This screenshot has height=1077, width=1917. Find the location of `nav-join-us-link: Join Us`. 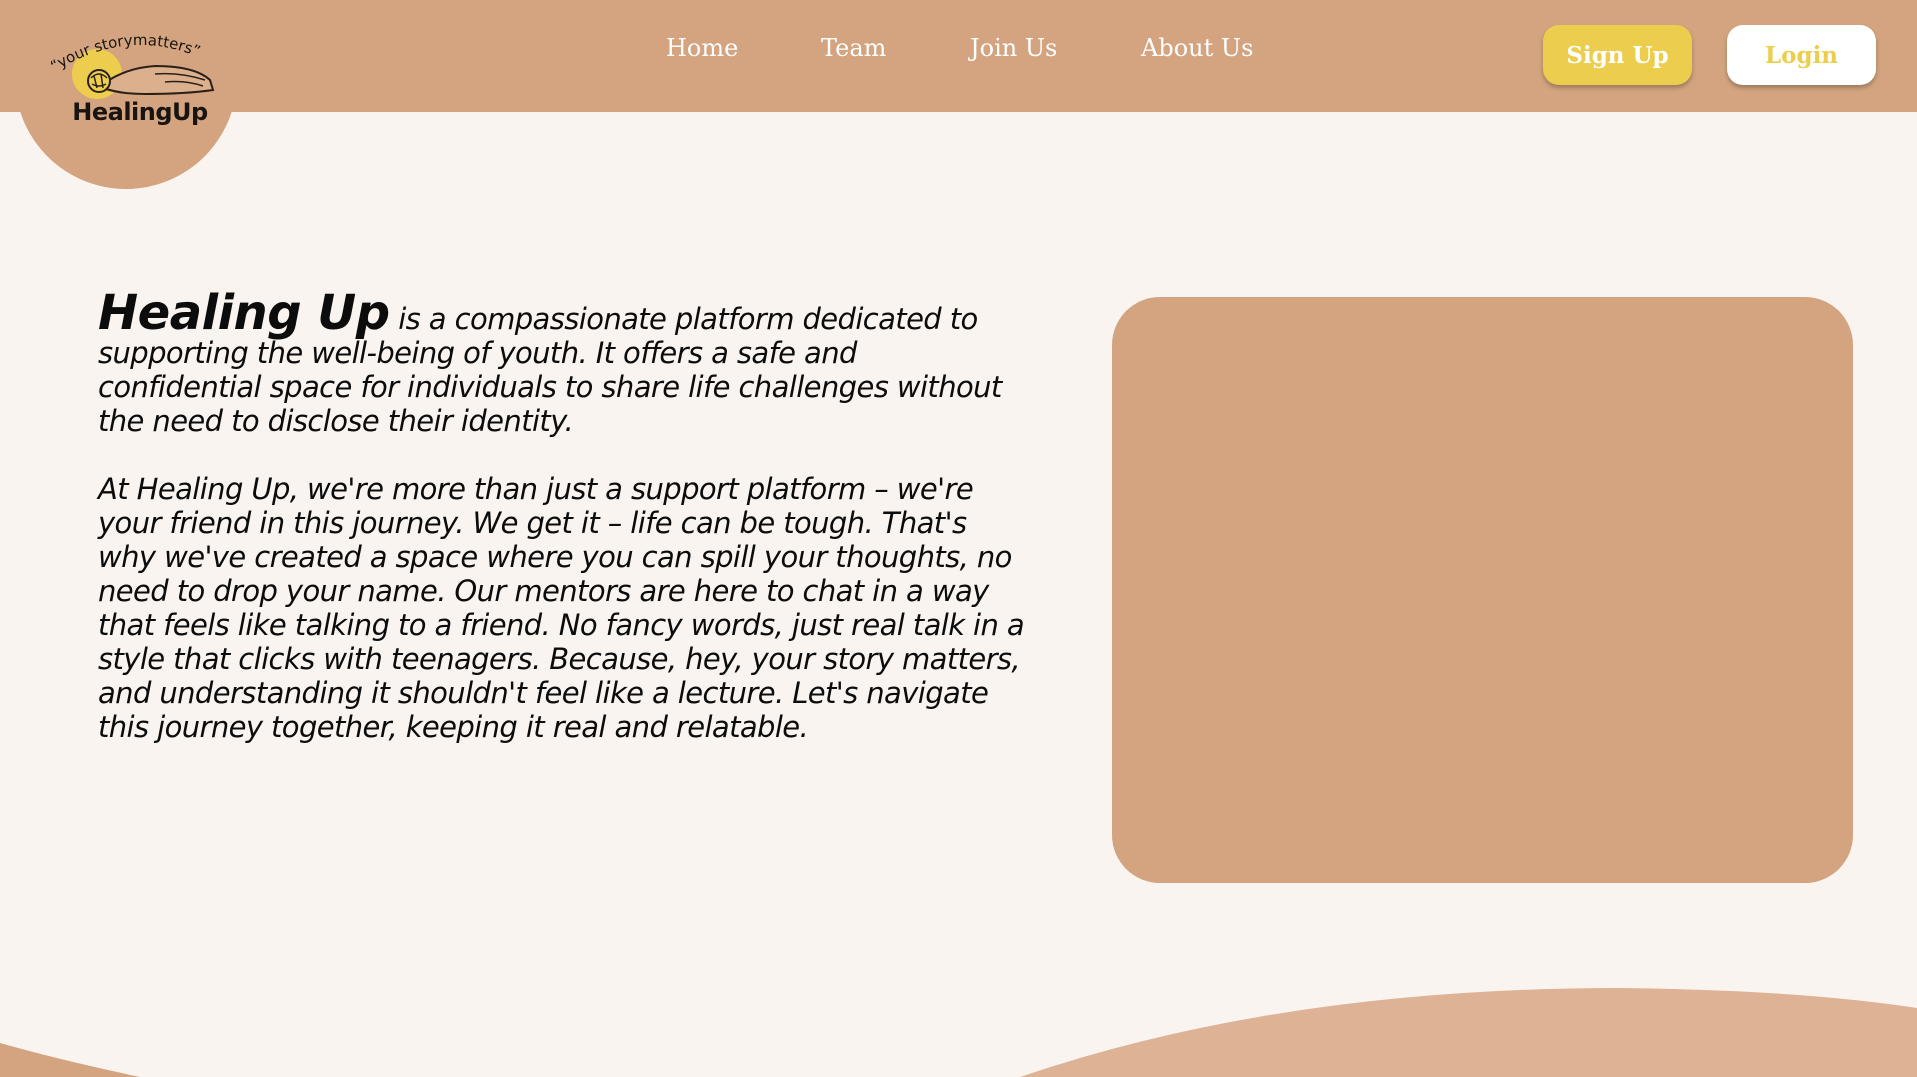

nav-join-us-link: Join Us is located at coordinates (1013, 48).